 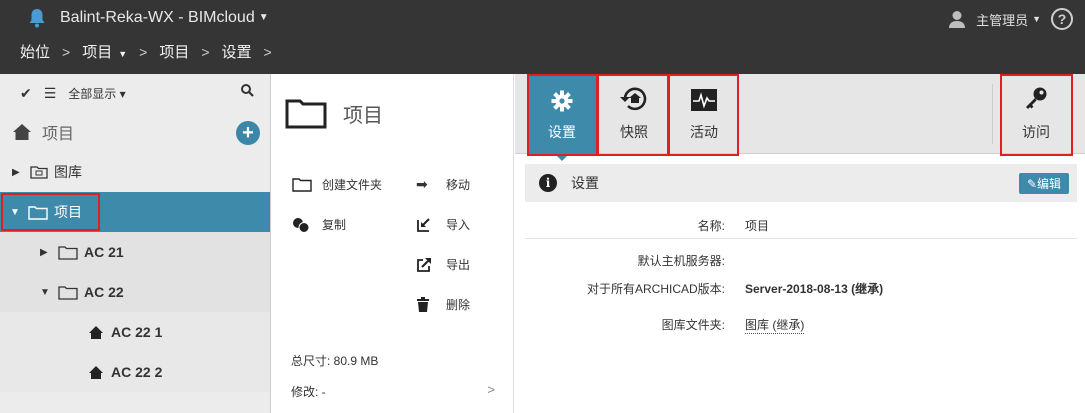 What do you see at coordinates (1002, 20) in the screenshot?
I see `user-name: 主管理员` at bounding box center [1002, 20].